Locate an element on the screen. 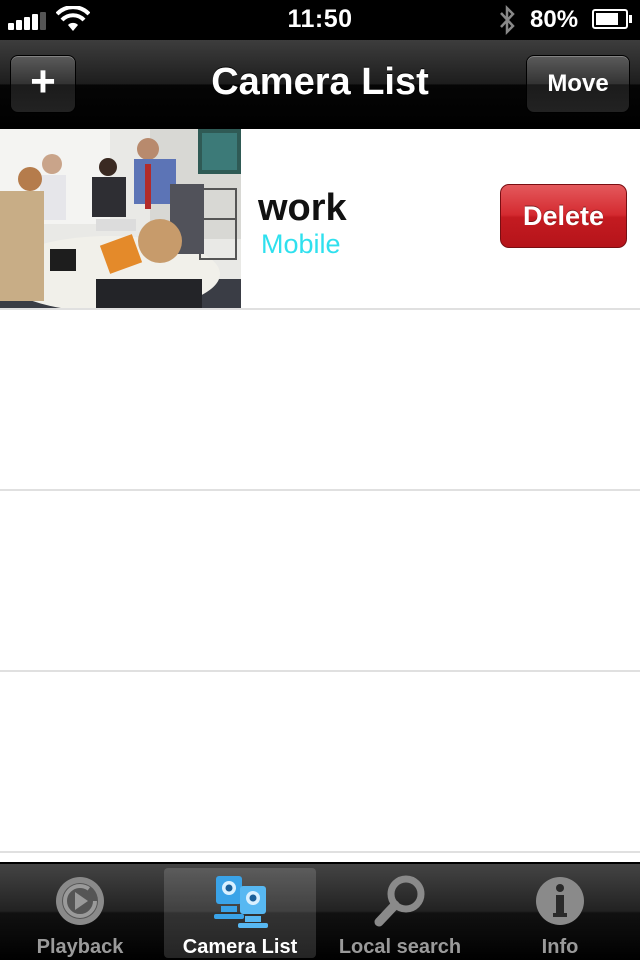 This screenshot has height=960, width=640. tab-label: Info is located at coordinates (560, 947).